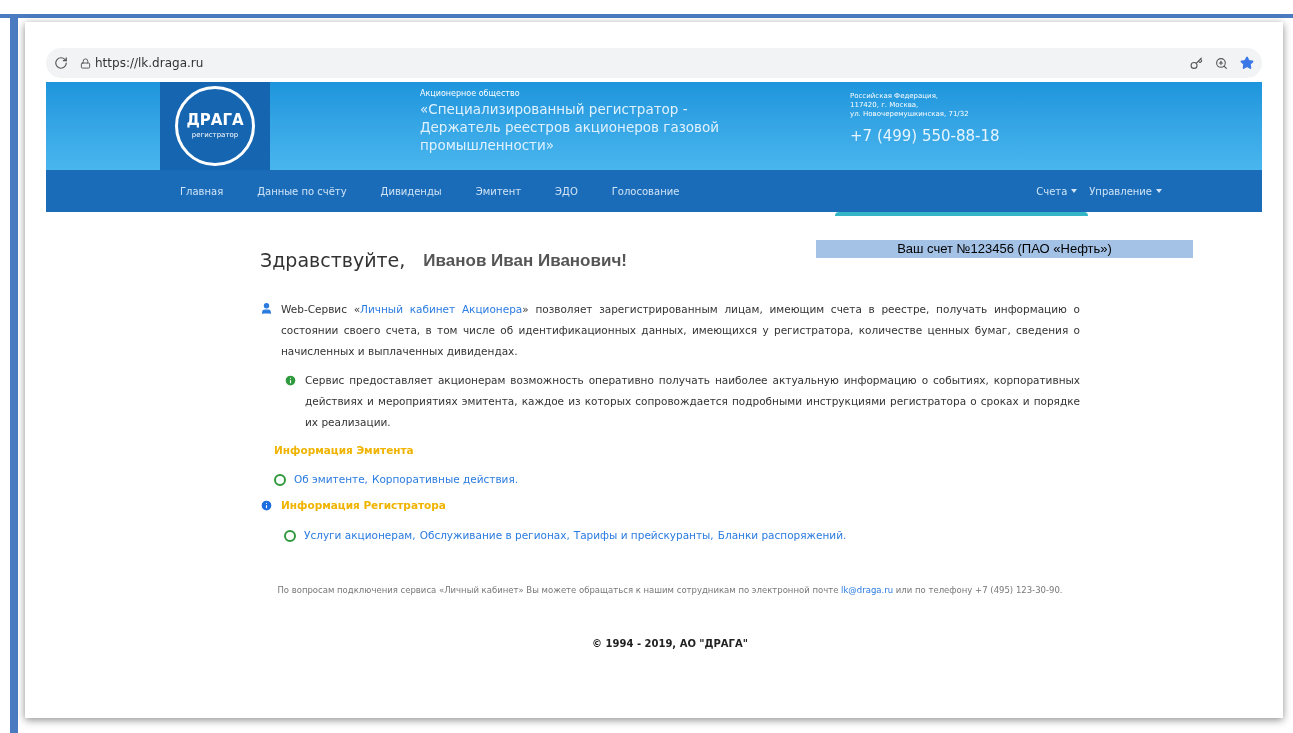 Image resolution: width=1293 pixels, height=733 pixels. I want to click on intro-paragraph: Web-Сервис «Личный кабинет Акционера» позволяет зарегистрированным лицам, имеющим счета в реестре, получать информацию о состоянии своего счета, в том числе об идентификационных данных, имеющихся у регистратора, количестве ценных бумаг, сведения о начисленных и выплаченных дивидендах., so click(680, 330).